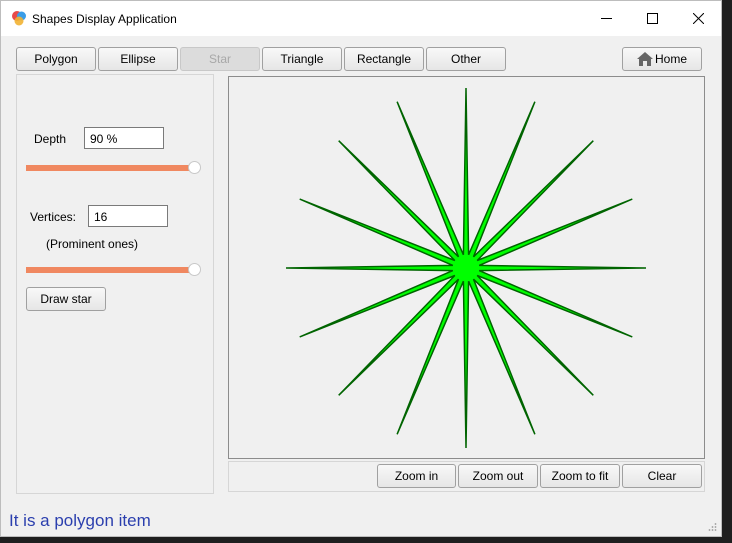  Describe the element at coordinates (110, 168) in the screenshot. I see `depth-slider-fill` at that location.